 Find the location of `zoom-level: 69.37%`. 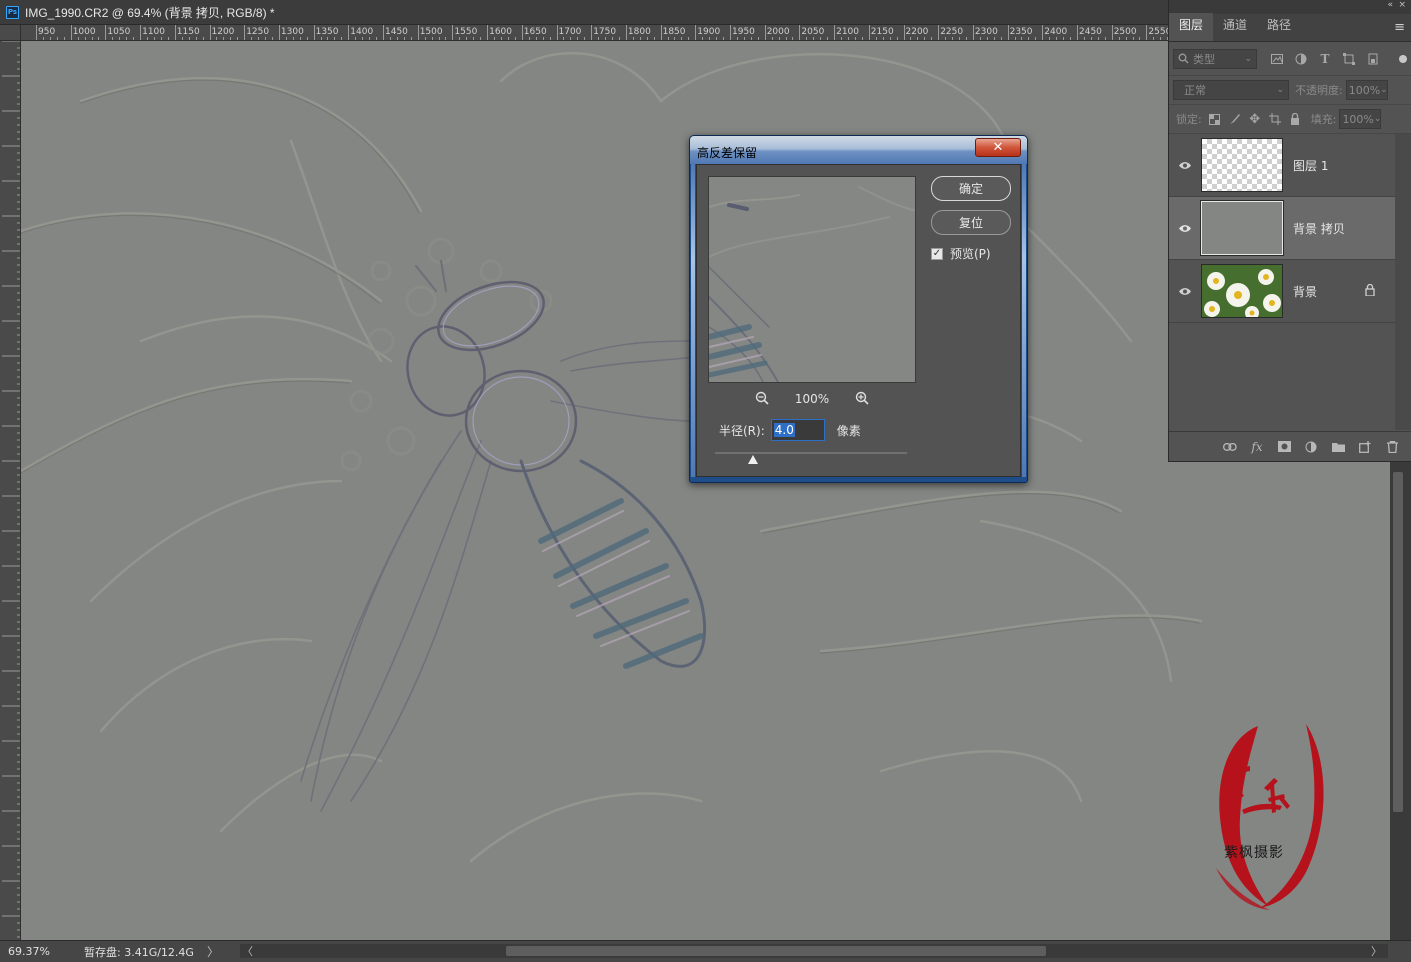

zoom-level: 69.37% is located at coordinates (32, 951).